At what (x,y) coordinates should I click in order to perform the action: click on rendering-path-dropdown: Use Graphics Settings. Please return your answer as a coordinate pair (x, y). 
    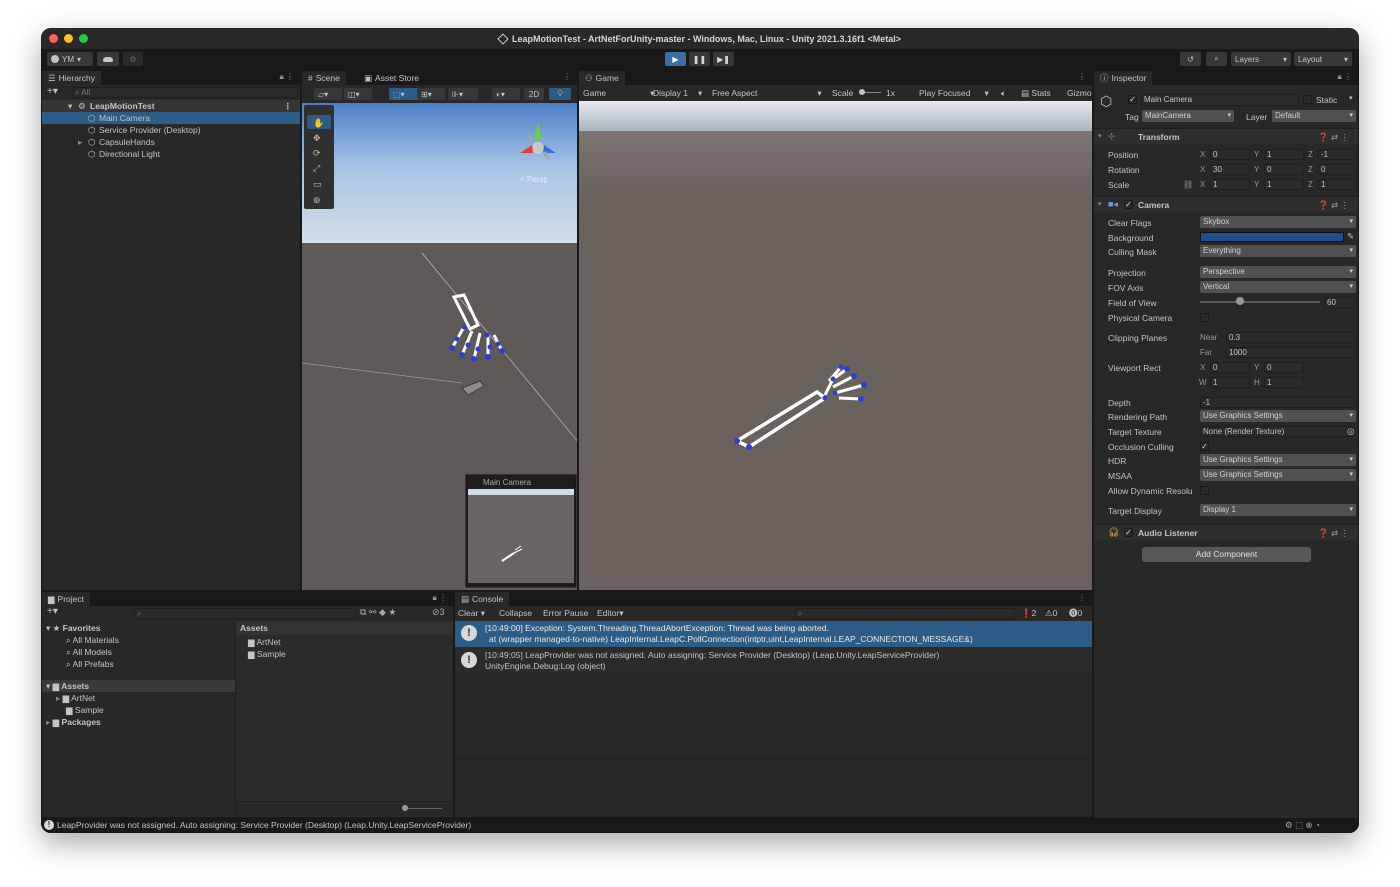
    Looking at the image, I should click on (1278, 416).